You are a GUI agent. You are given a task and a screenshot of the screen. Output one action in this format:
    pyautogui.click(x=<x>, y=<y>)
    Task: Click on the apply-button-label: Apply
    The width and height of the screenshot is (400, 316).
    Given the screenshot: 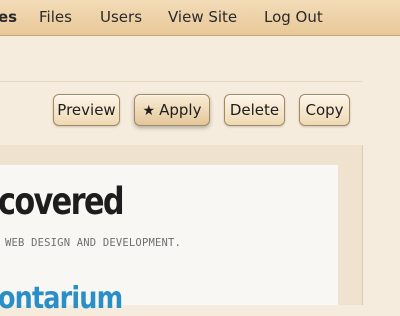 What is the action you would take?
    pyautogui.click(x=180, y=110)
    